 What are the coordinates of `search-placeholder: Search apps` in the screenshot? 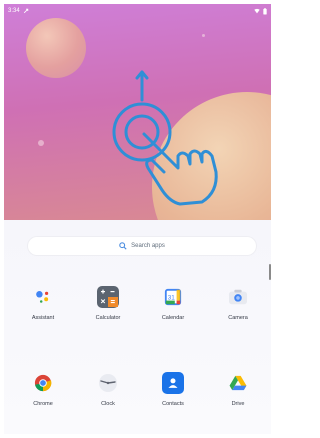 It's located at (148, 246).